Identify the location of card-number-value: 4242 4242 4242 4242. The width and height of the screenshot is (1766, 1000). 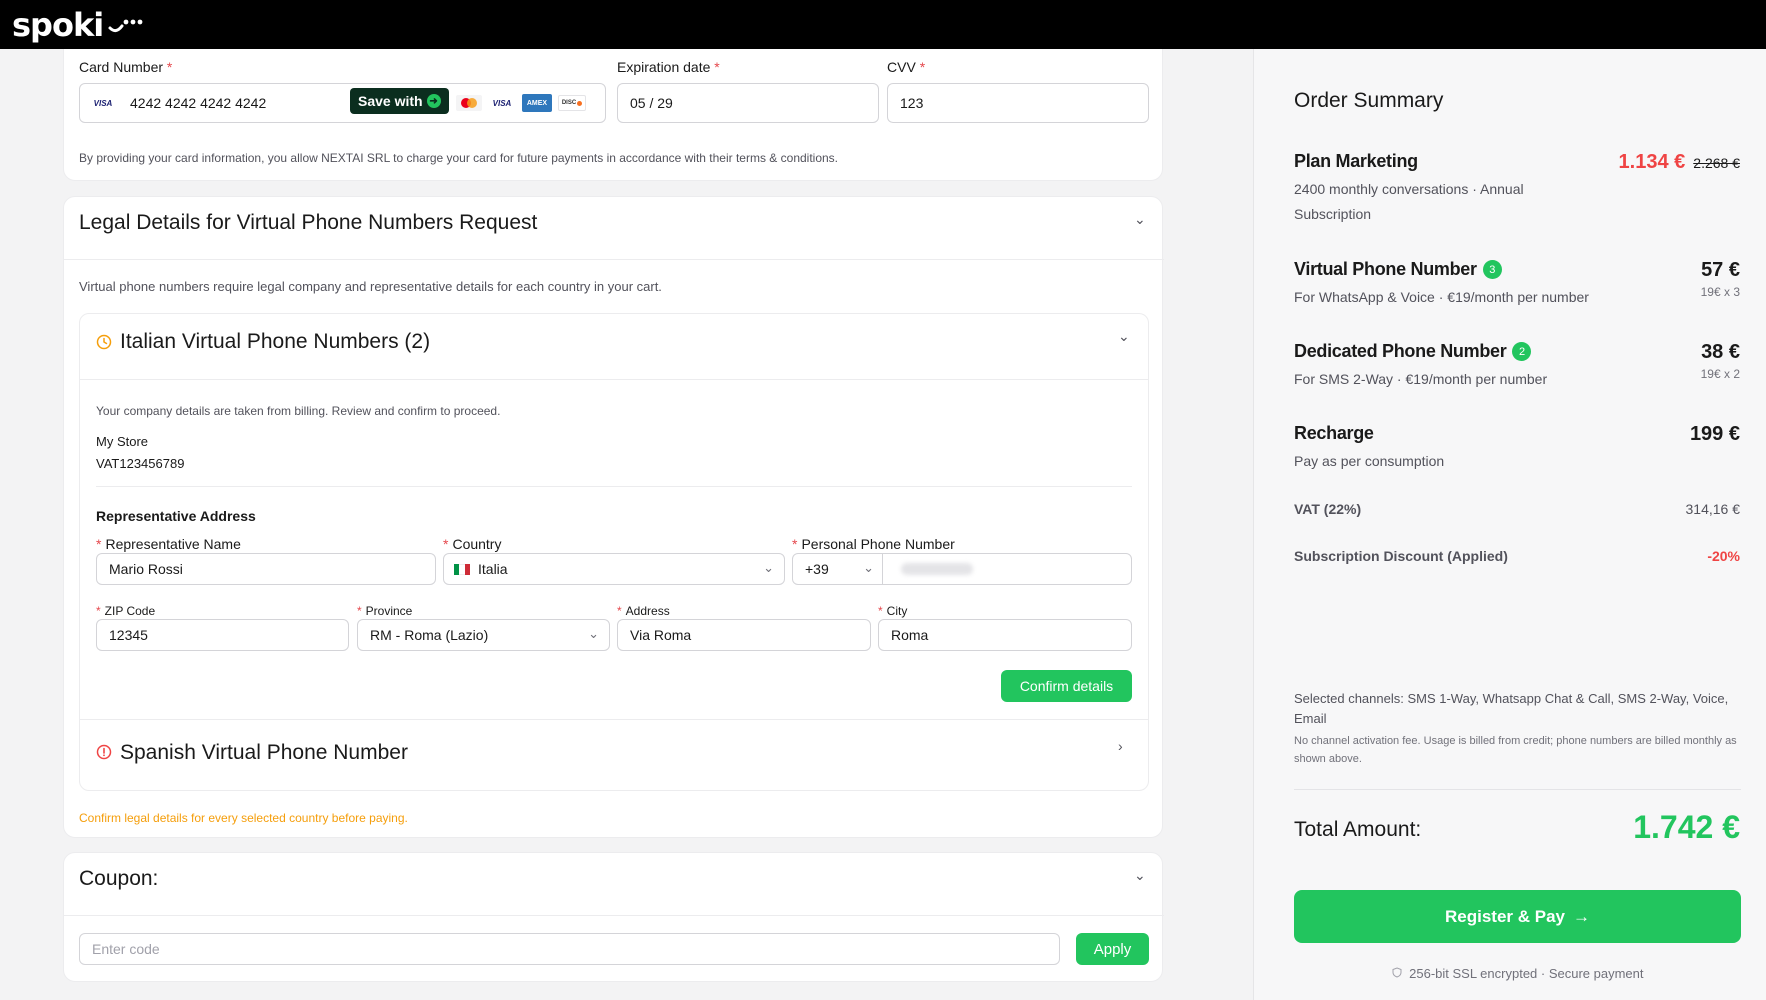
(198, 103).